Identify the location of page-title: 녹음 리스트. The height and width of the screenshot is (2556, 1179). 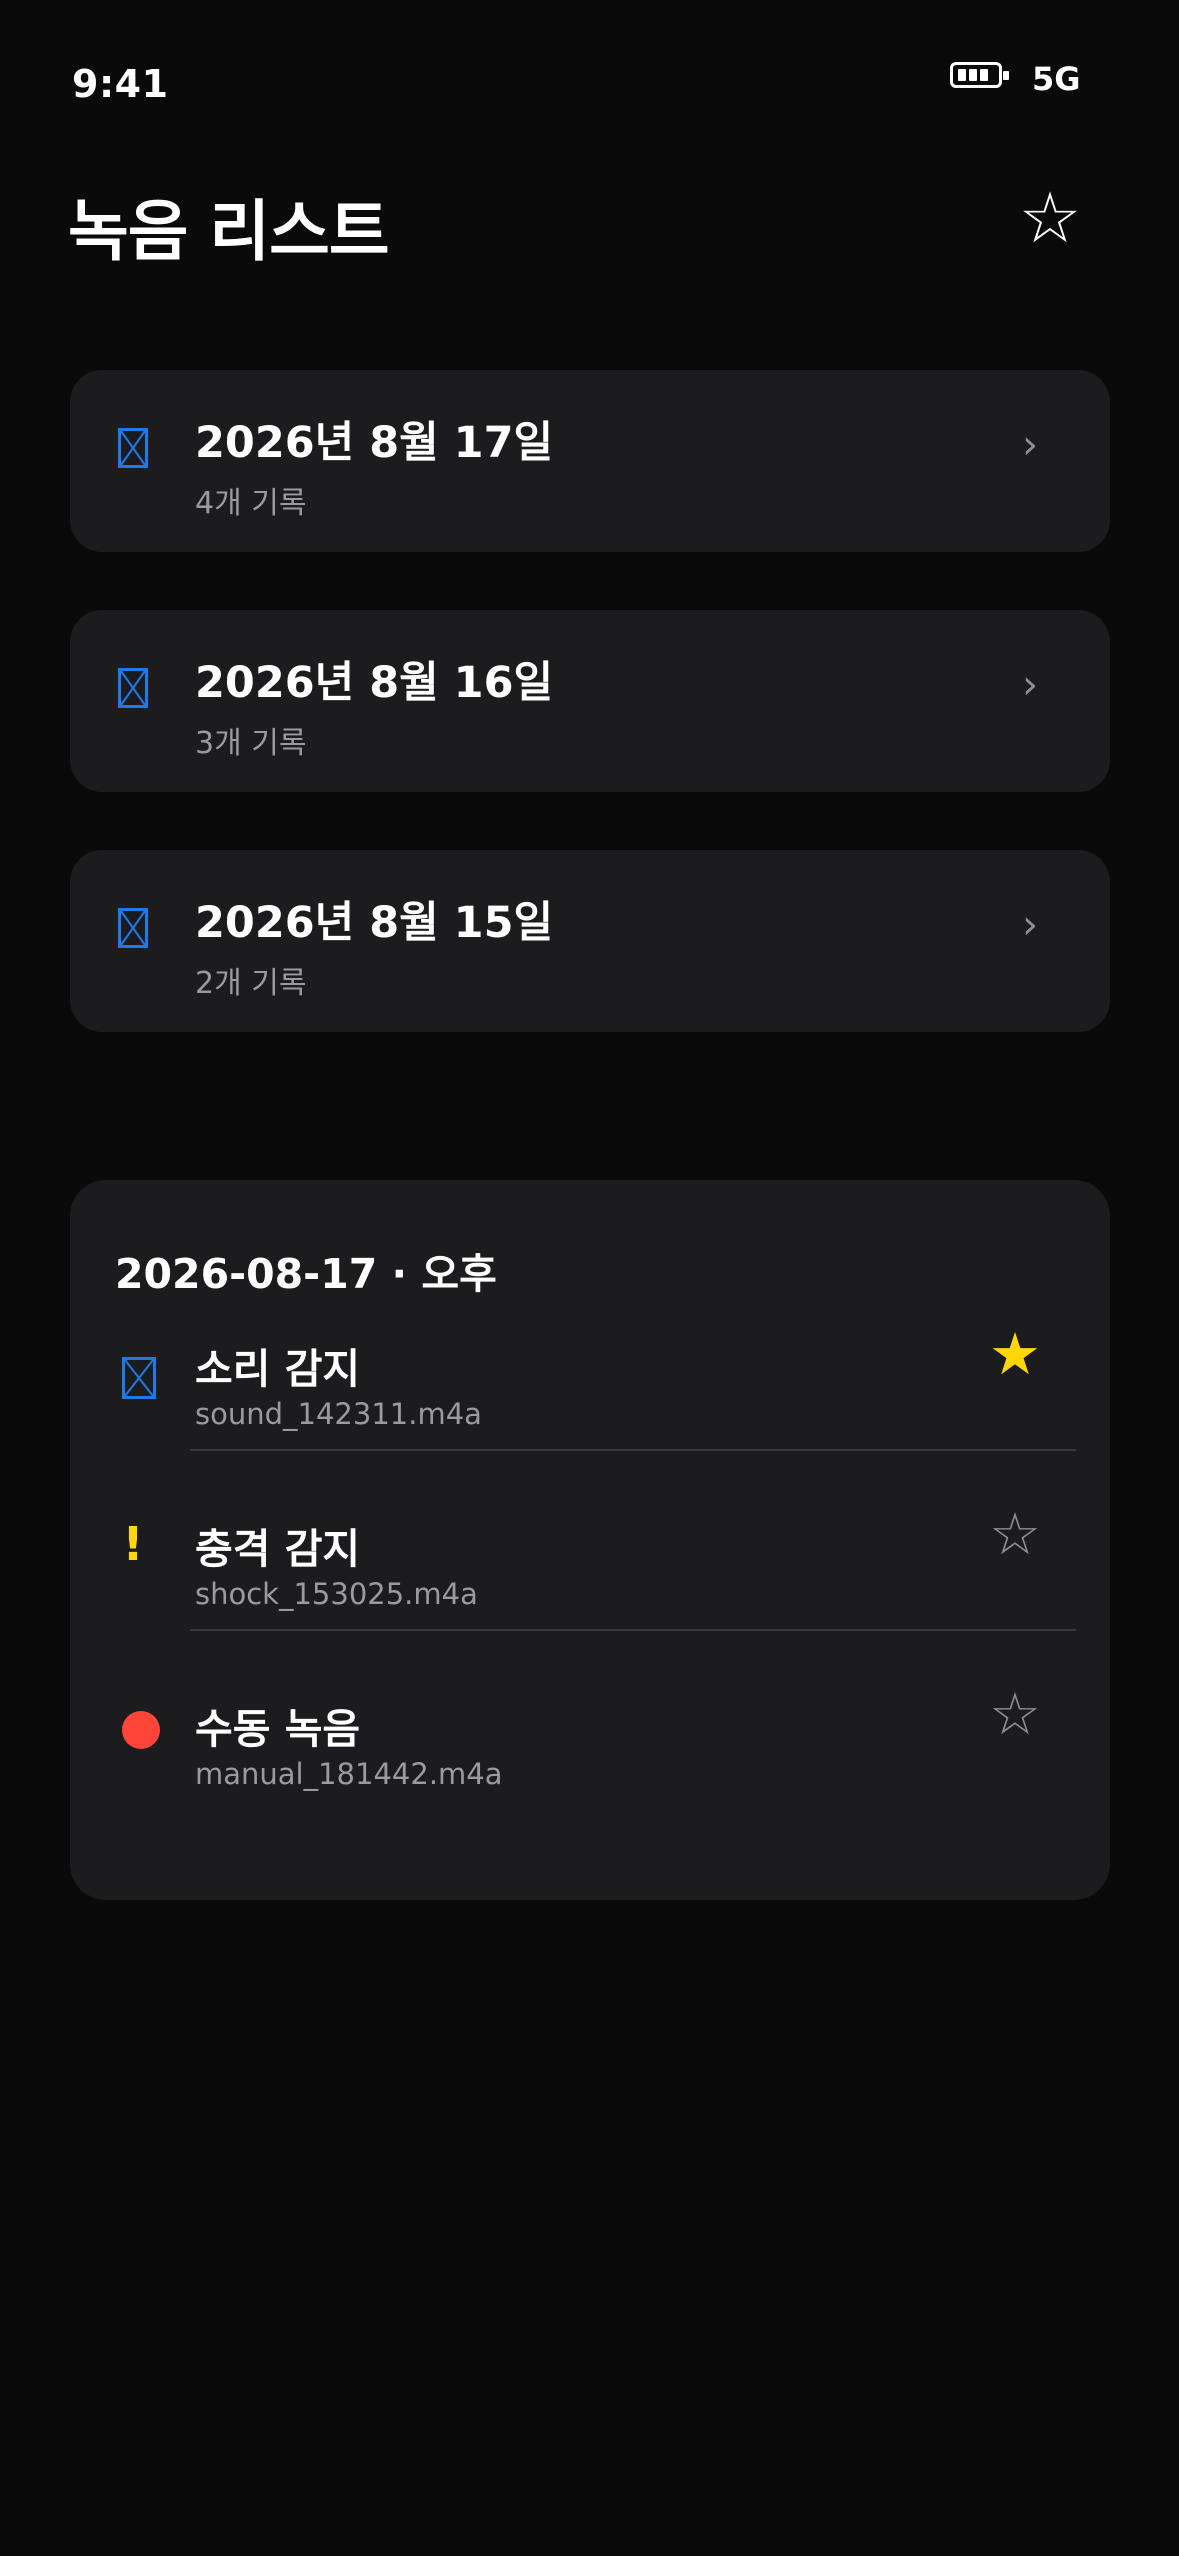
(229, 231).